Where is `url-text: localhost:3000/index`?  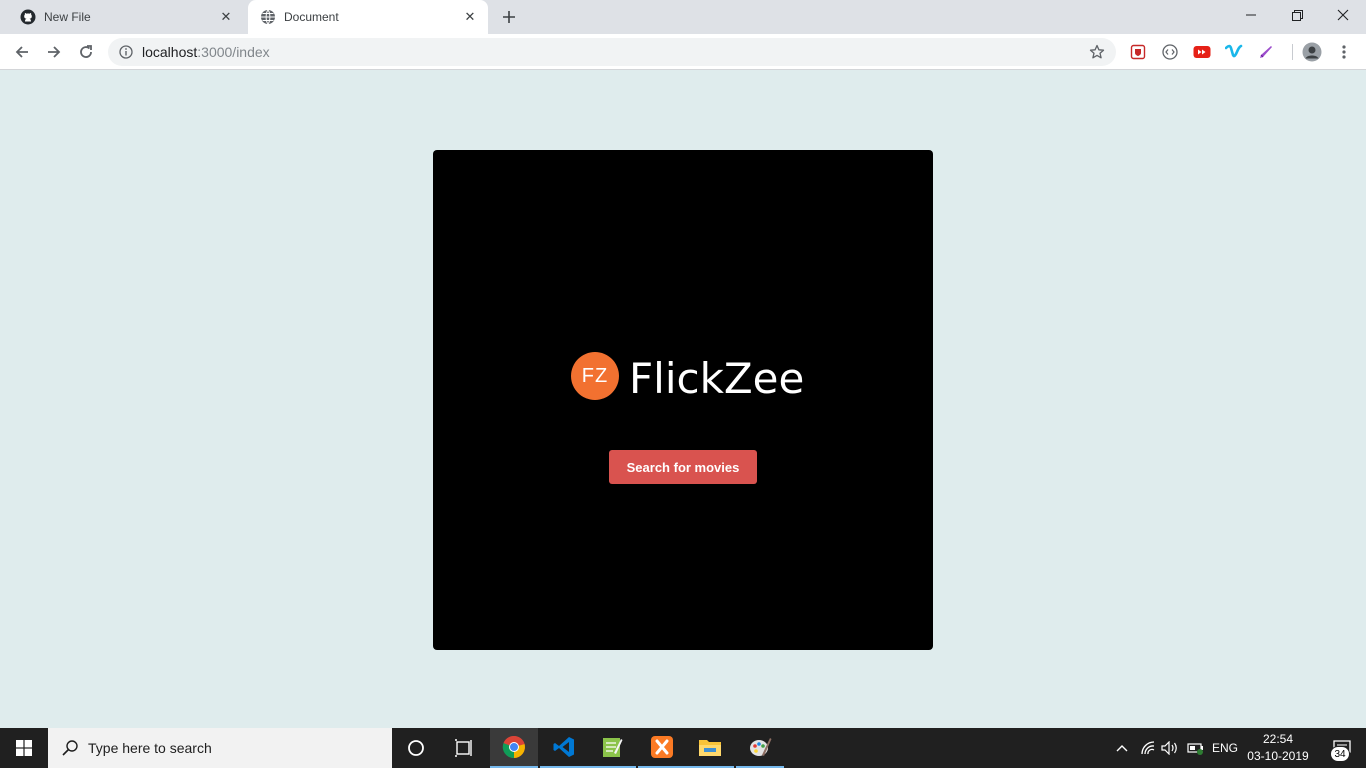
url-text: localhost:3000/index is located at coordinates (206, 52).